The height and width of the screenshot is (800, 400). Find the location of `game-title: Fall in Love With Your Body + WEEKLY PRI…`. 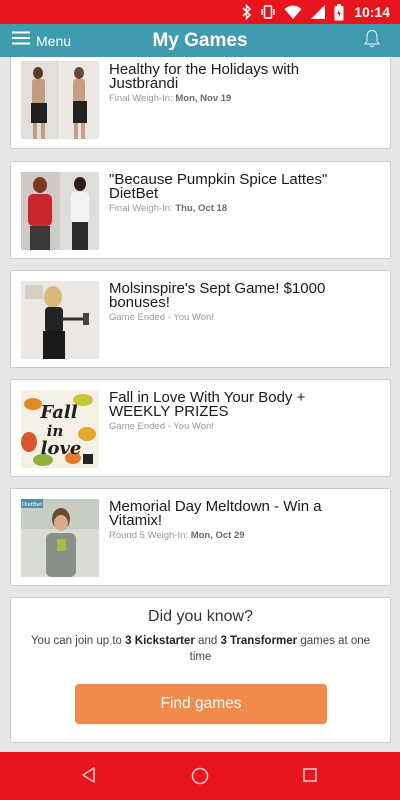

game-title: Fall in Love With Your Body + WEEKLY PRI… is located at coordinates (207, 404).